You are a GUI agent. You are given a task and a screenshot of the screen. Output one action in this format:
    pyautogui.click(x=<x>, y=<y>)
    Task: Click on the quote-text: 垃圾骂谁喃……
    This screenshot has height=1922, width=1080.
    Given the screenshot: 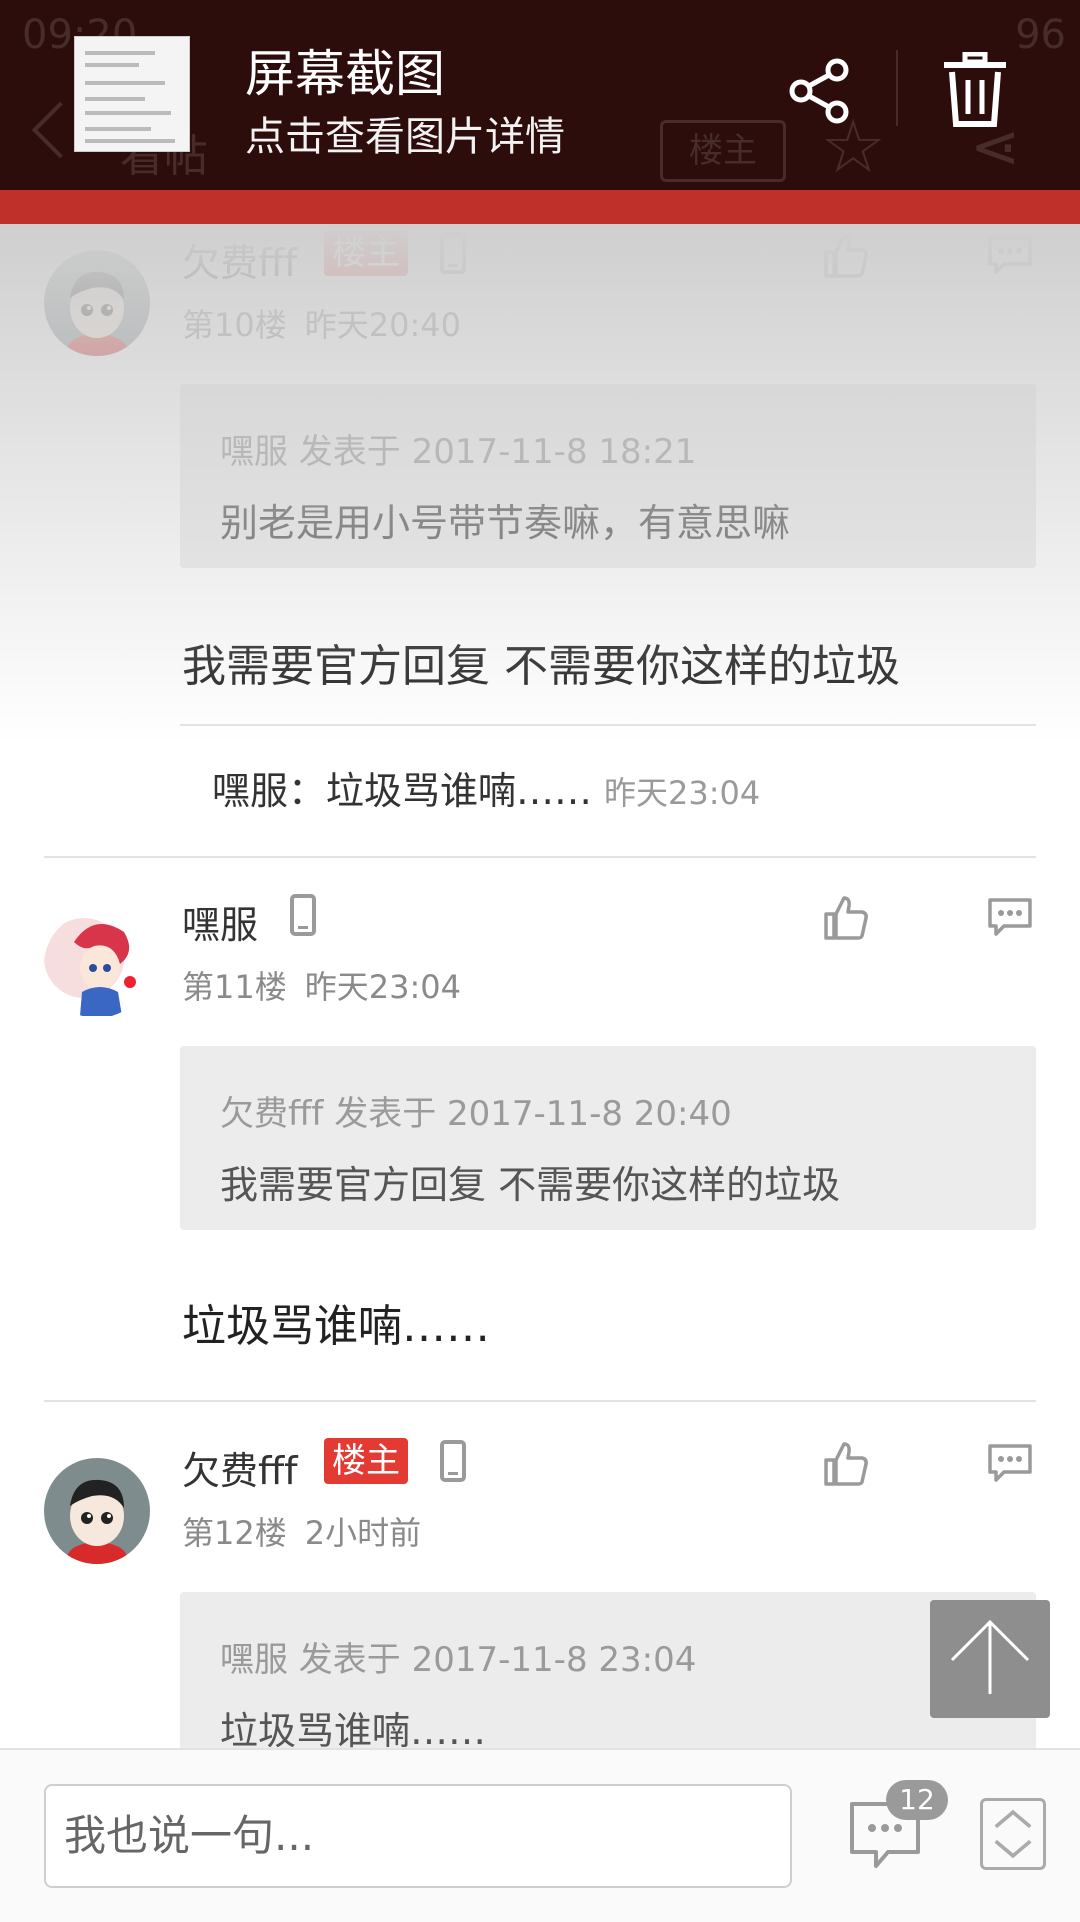 What is the action you would take?
    pyautogui.click(x=353, y=1728)
    